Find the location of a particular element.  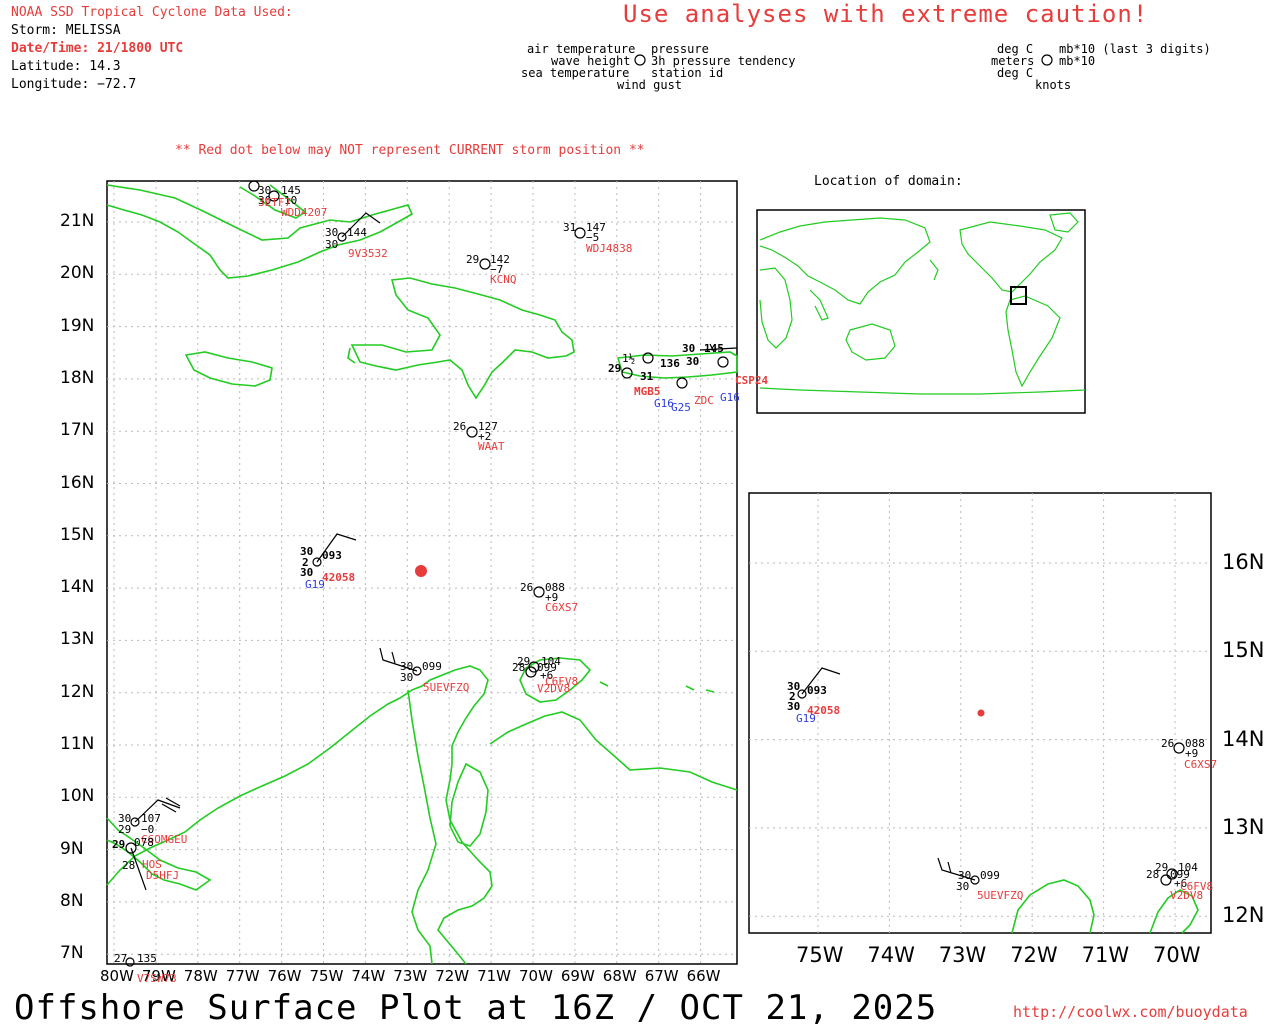

zoom-lon-tick-label: 73W is located at coordinates (962, 955).